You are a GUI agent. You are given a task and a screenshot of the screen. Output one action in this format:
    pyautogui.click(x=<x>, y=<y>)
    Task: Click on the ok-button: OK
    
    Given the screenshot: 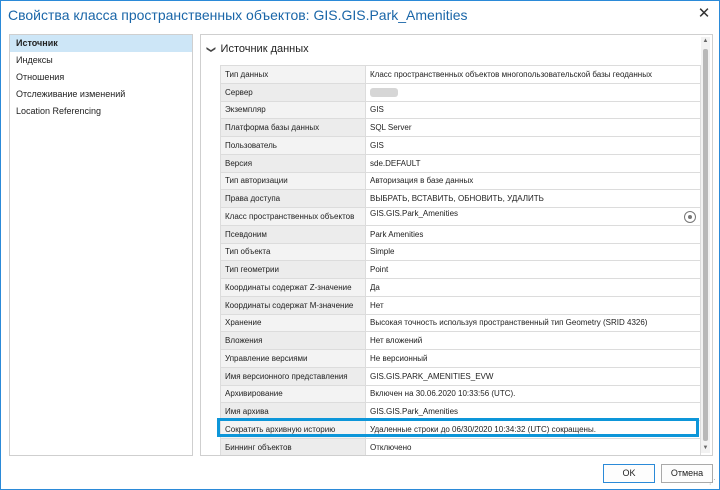 What is the action you would take?
    pyautogui.click(x=629, y=473)
    